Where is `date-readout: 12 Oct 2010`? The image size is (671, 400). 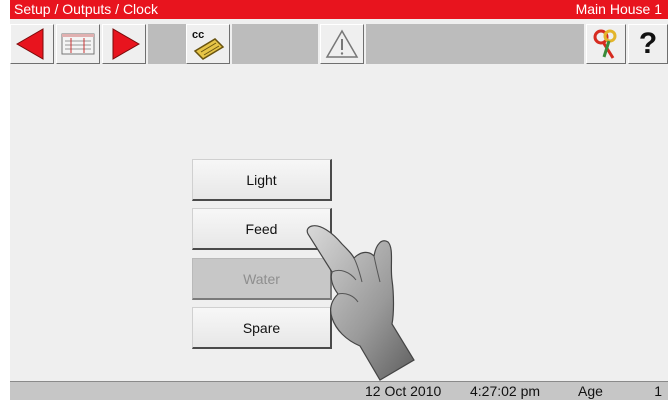
date-readout: 12 Oct 2010 is located at coordinates (403, 391).